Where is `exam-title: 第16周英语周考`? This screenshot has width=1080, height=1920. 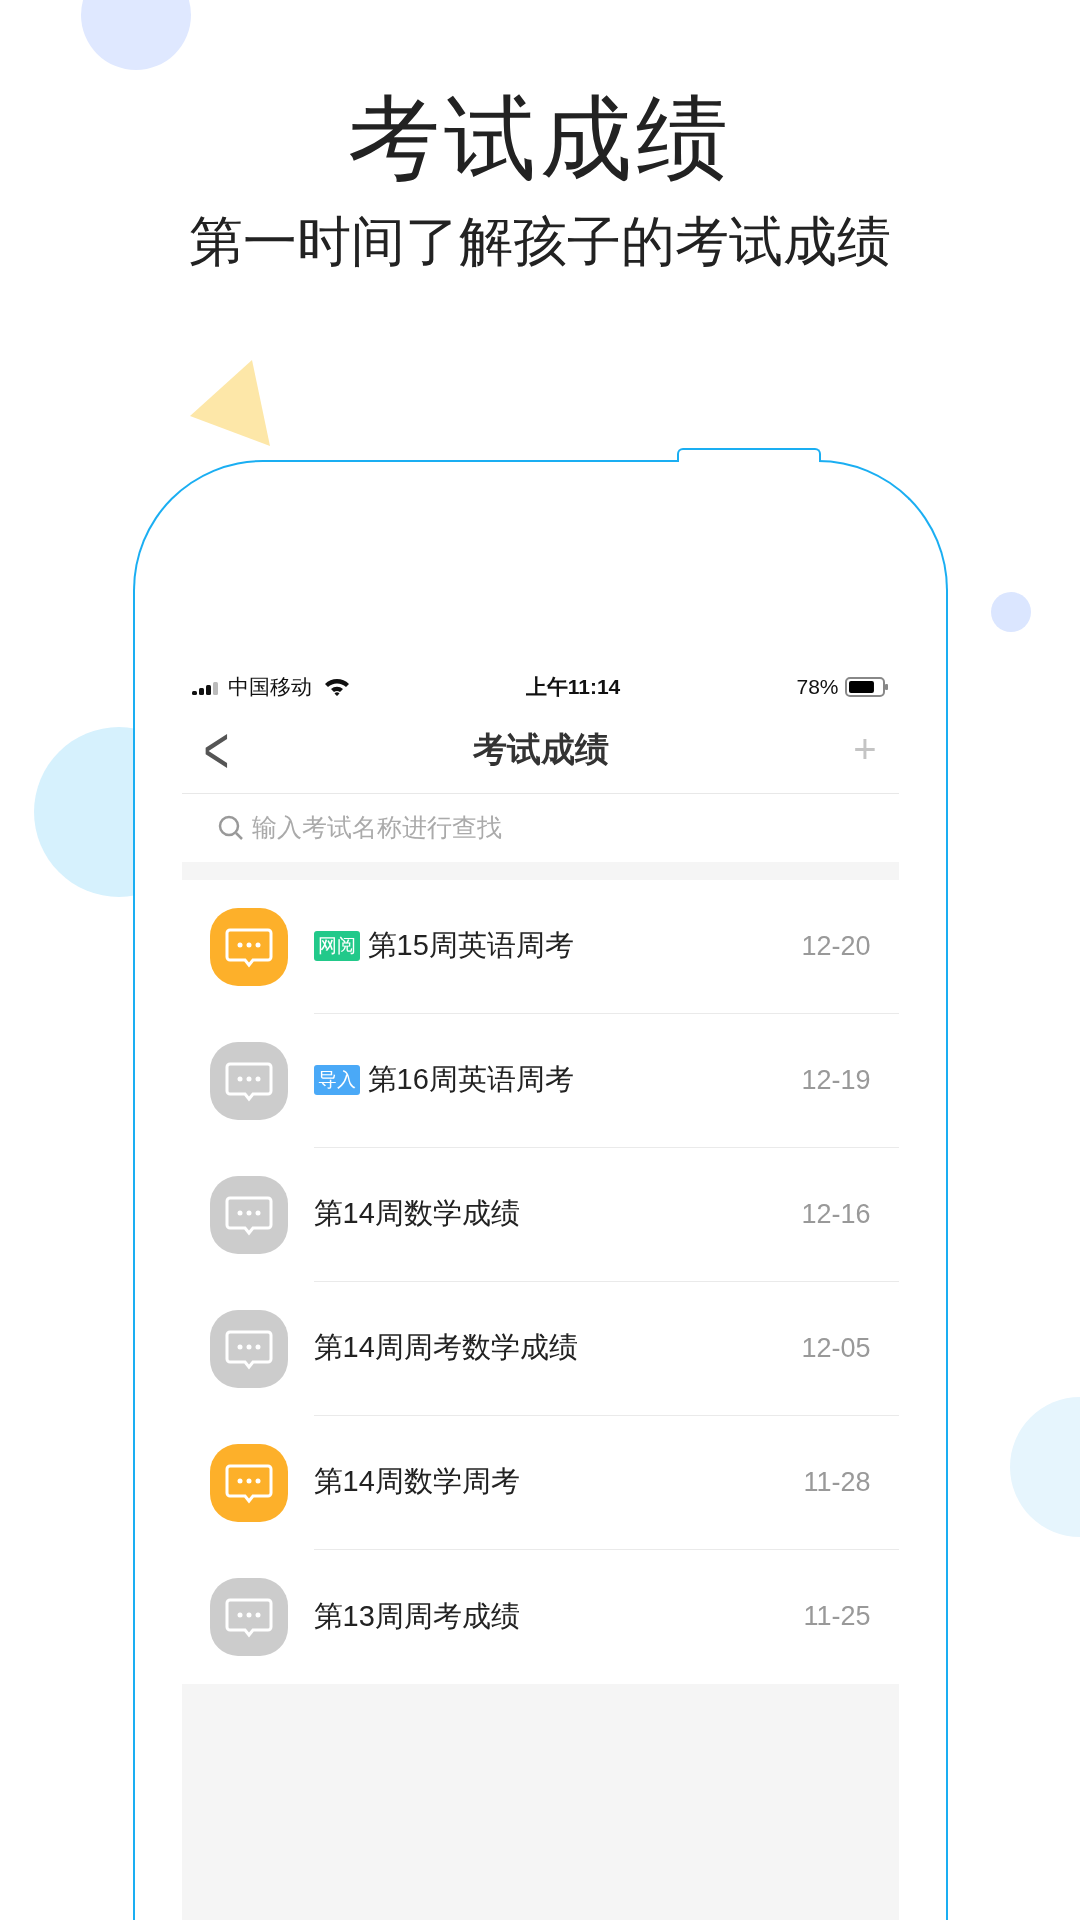 exam-title: 第16周英语周考 is located at coordinates (584, 1080).